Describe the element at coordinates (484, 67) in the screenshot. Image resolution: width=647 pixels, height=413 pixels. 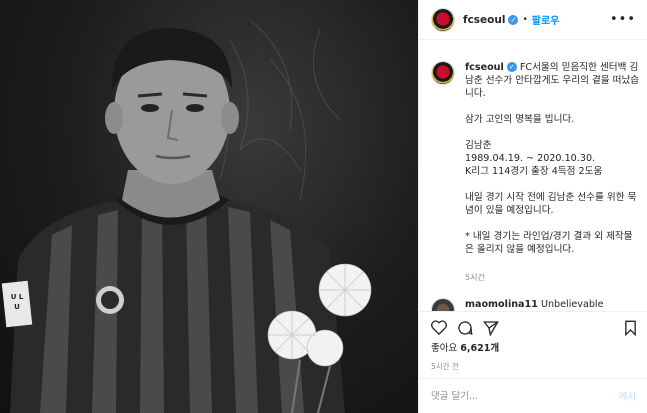
I see `caption-username: fcseoul` at that location.